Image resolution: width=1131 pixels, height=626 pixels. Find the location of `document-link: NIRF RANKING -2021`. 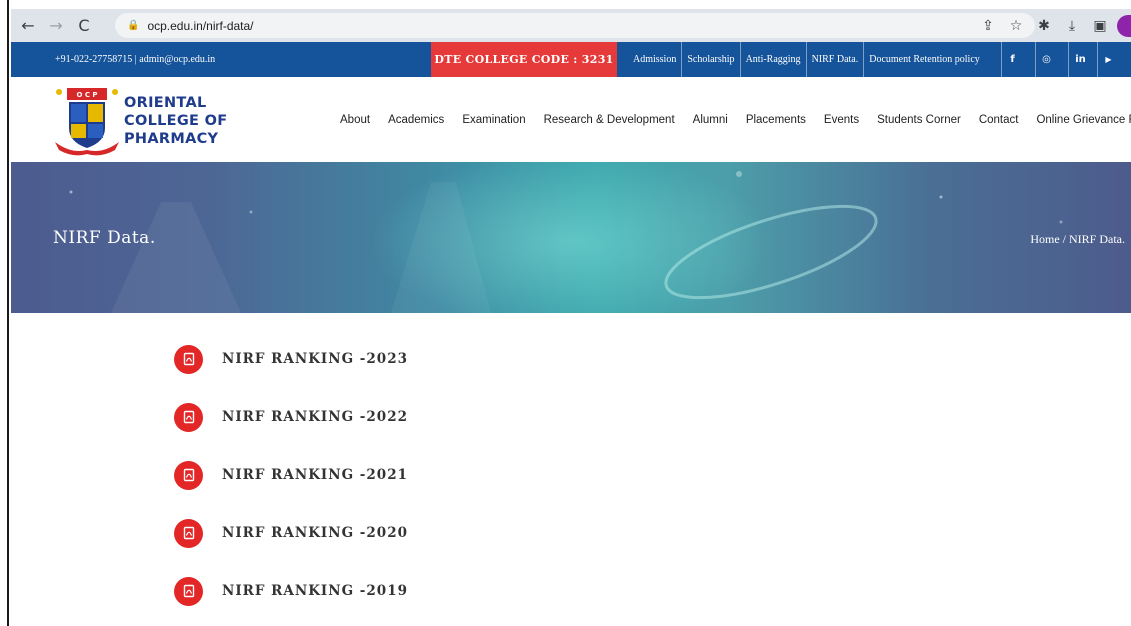

document-link: NIRF RANKING -2021 is located at coordinates (315, 475).